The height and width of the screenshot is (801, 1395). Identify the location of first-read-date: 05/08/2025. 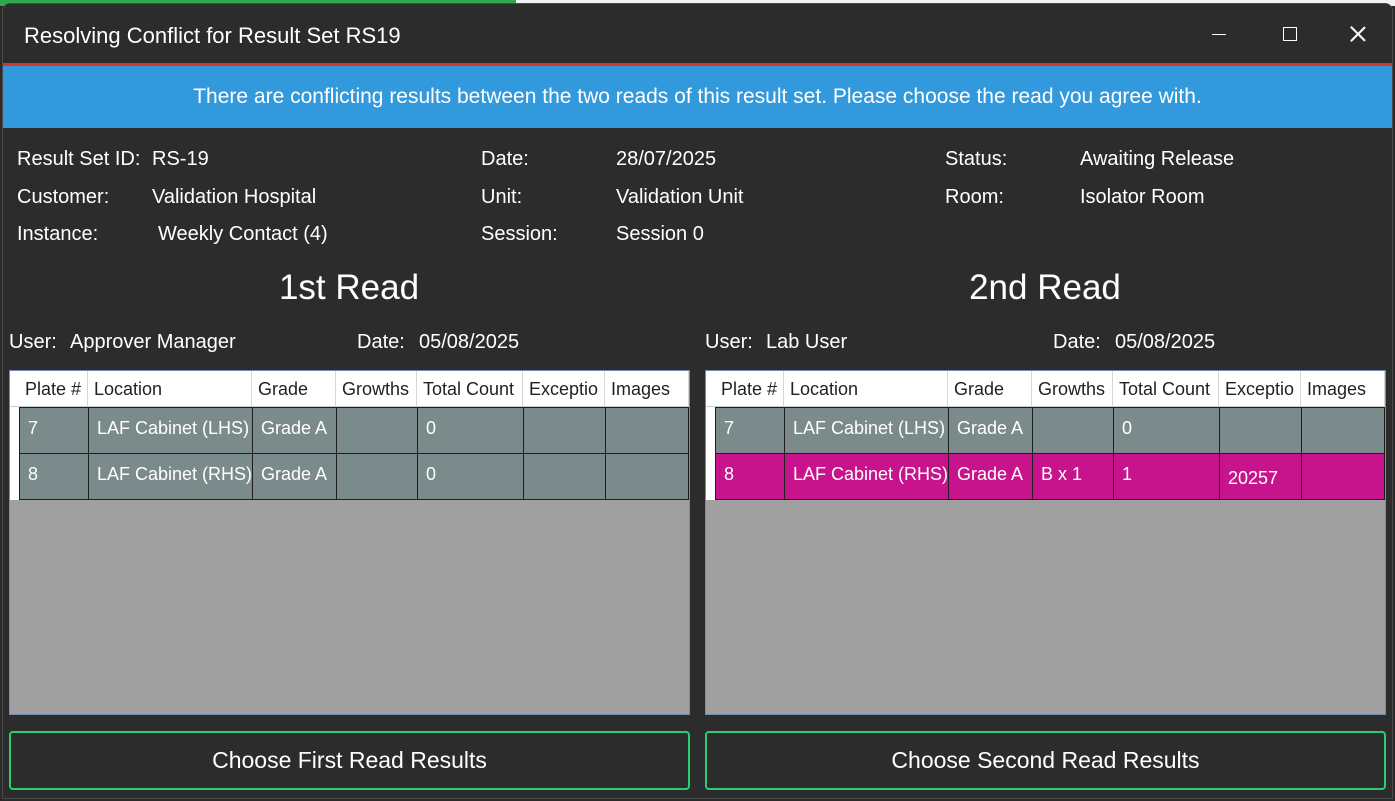
(469, 342).